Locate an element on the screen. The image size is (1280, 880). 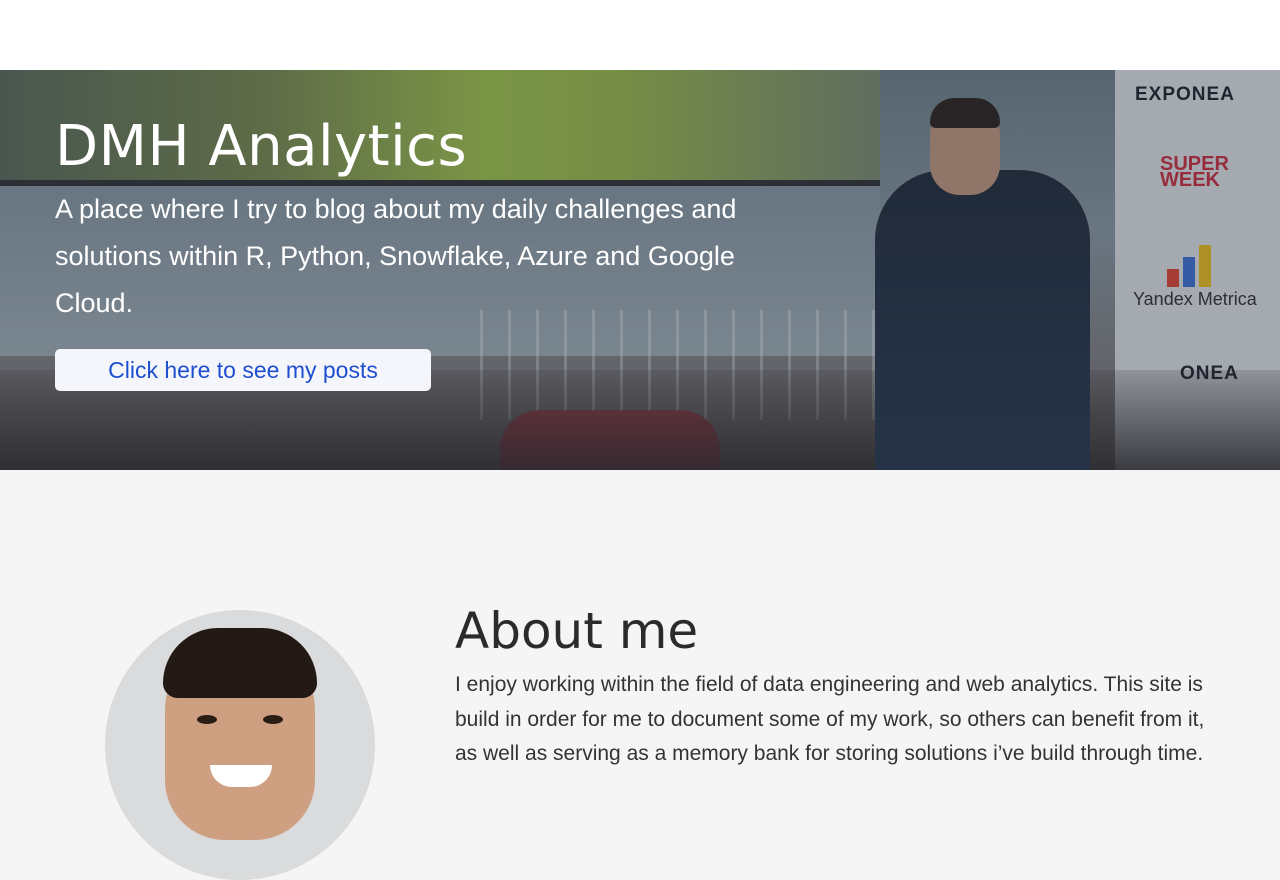
site-title: DMH Analytics is located at coordinates (261, 146).